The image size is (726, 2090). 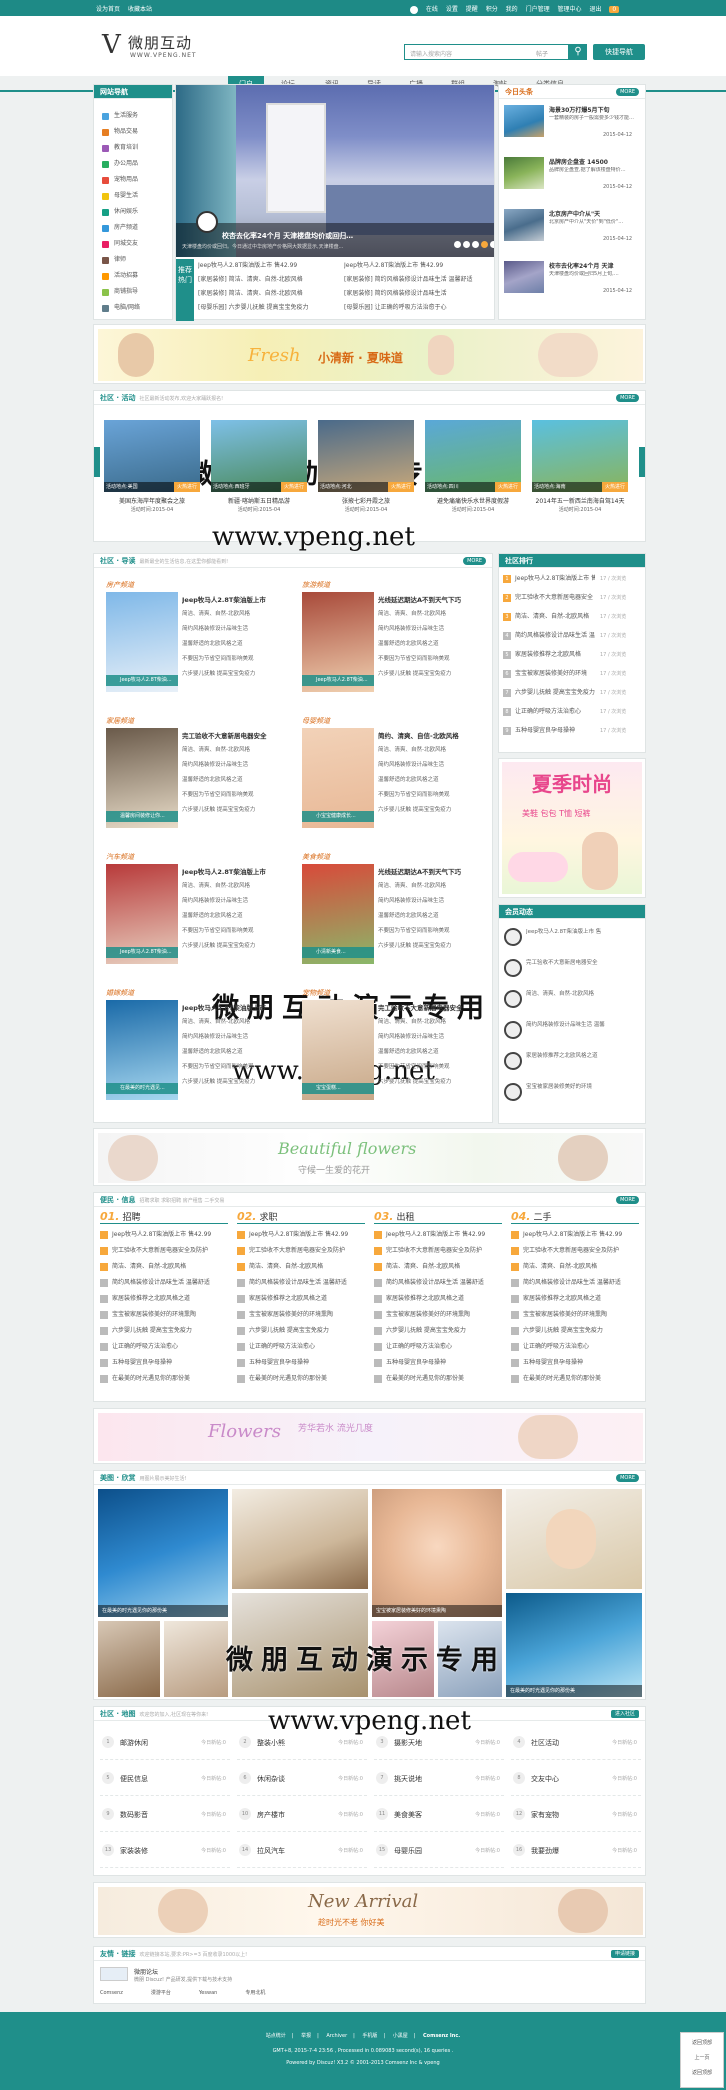 What do you see at coordinates (302, 1745) in the screenshot?
I see `forum-item: 2 整装小熊 今日新帖:0` at bounding box center [302, 1745].